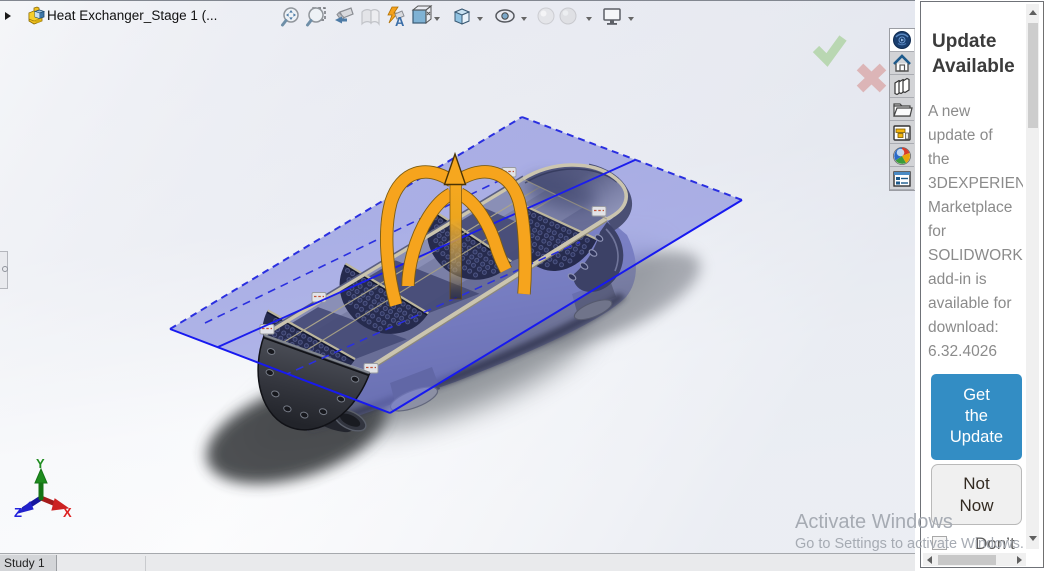 Image resolution: width=1047 pixels, height=571 pixels. I want to click on svg-text: Z, so click(18, 512).